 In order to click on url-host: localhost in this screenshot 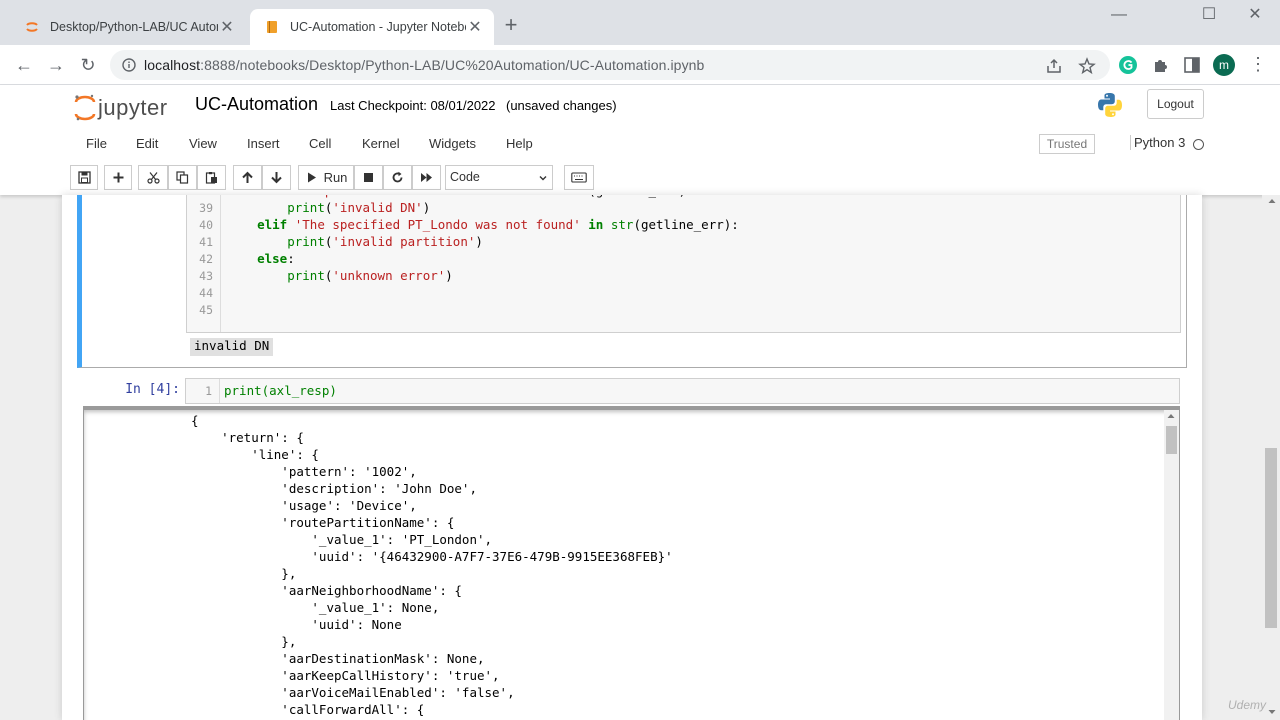, I will do `click(172, 65)`.